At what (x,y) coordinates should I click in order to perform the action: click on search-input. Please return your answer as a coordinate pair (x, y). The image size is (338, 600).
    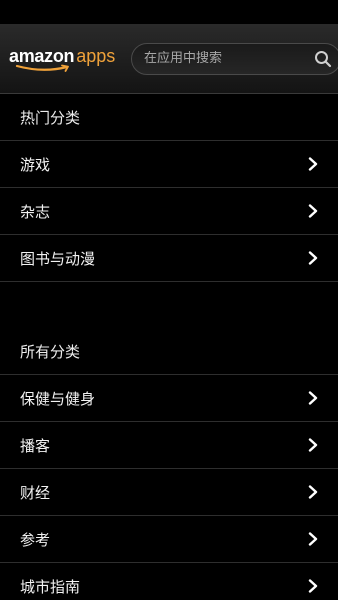
    Looking at the image, I should click on (229, 58).